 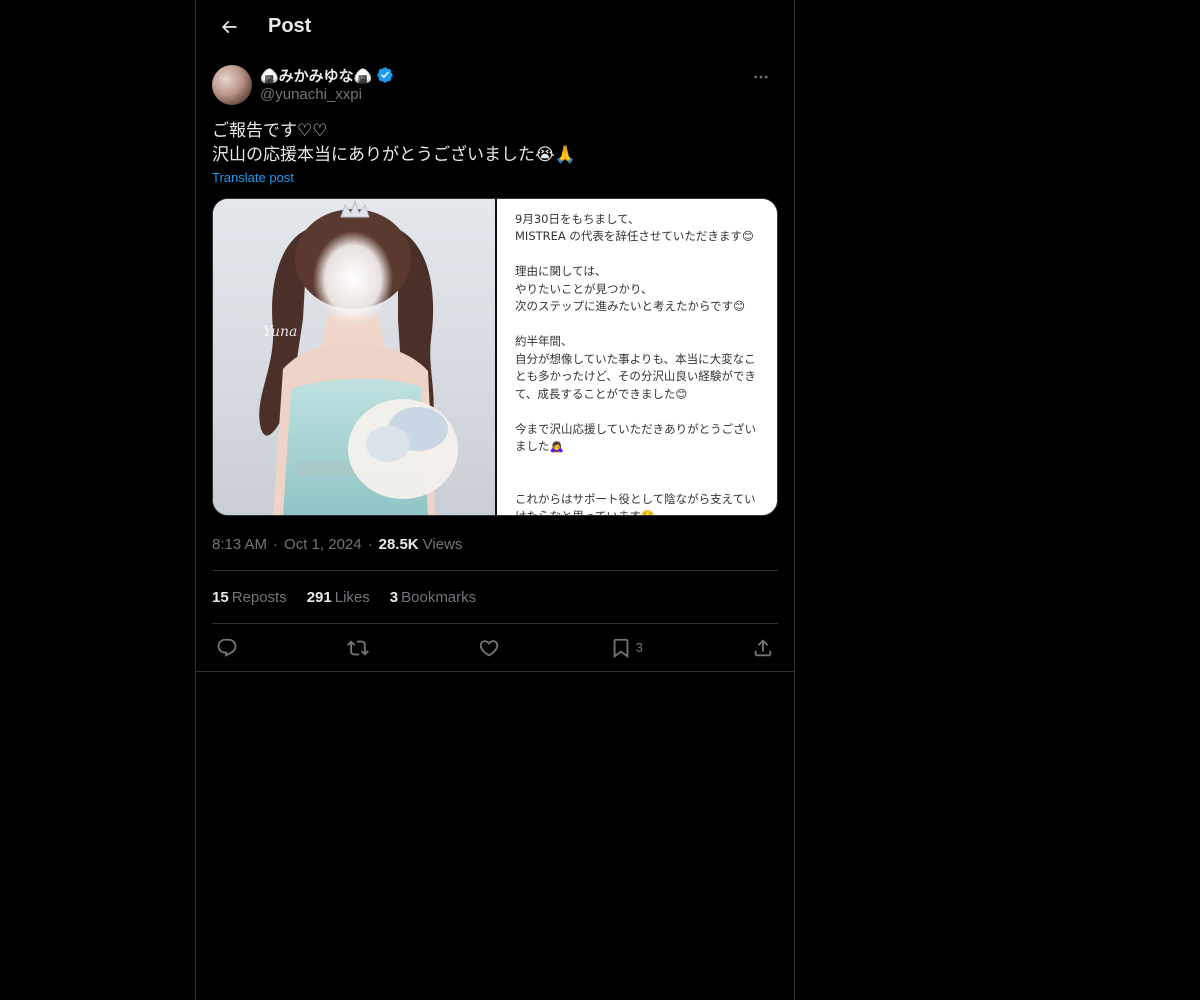 I want to click on portrait-illustration, so click(x=358, y=357).